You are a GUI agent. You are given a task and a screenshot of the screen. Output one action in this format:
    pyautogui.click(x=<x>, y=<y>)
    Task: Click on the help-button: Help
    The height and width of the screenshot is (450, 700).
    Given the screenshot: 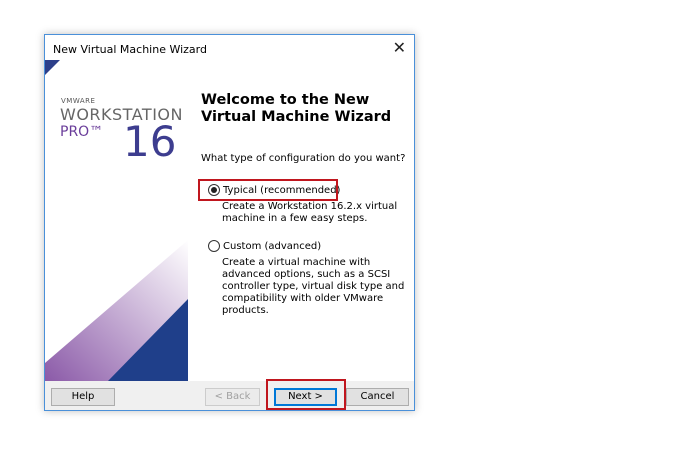 What is the action you would take?
    pyautogui.click(x=83, y=397)
    